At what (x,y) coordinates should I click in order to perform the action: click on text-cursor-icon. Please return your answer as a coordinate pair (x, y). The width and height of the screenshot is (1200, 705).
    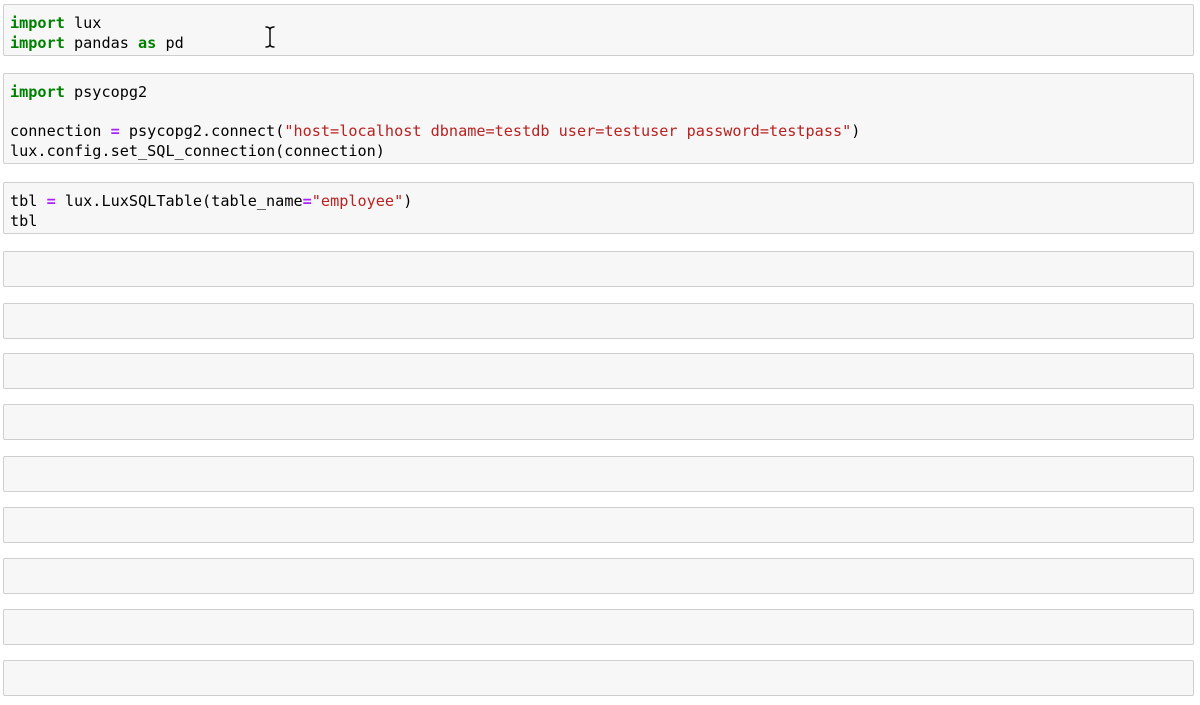
    Looking at the image, I should click on (270, 37).